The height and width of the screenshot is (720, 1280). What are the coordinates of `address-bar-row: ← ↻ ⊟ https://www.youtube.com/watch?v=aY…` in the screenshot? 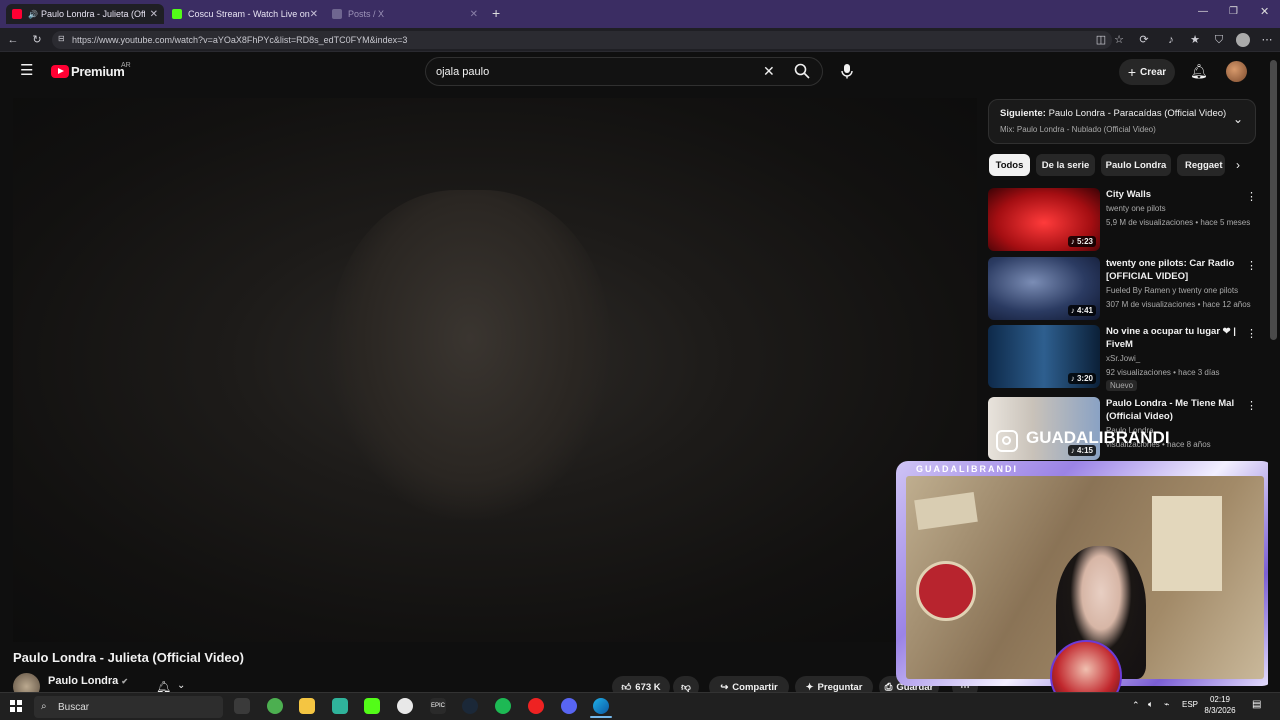 It's located at (640, 40).